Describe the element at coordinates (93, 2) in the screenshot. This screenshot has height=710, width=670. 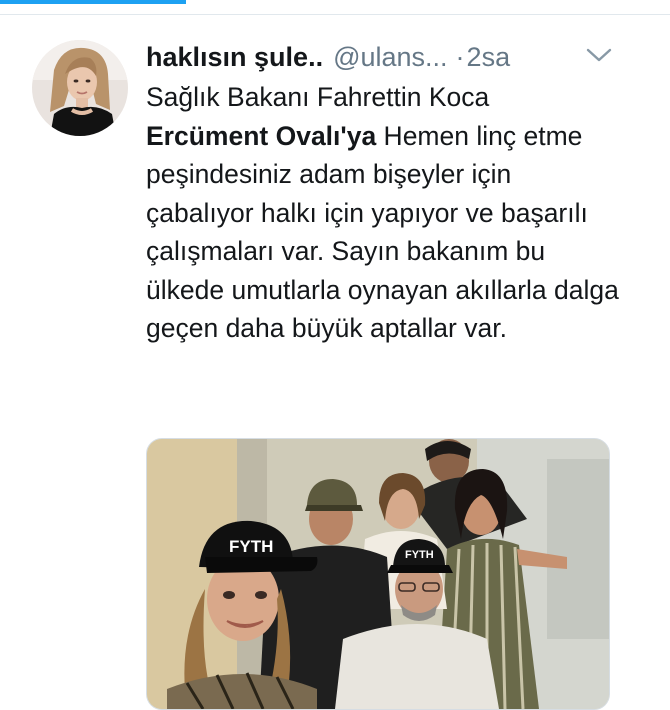
I see `active-tab-indicator` at that location.